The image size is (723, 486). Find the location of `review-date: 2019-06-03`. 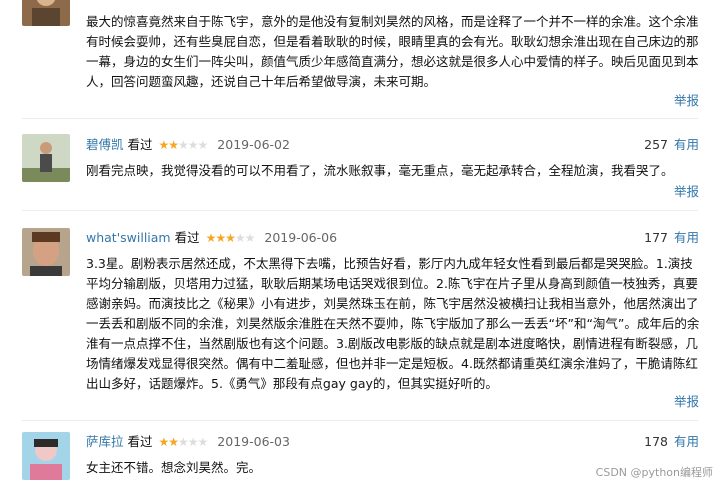

review-date: 2019-06-03 is located at coordinates (253, 441).